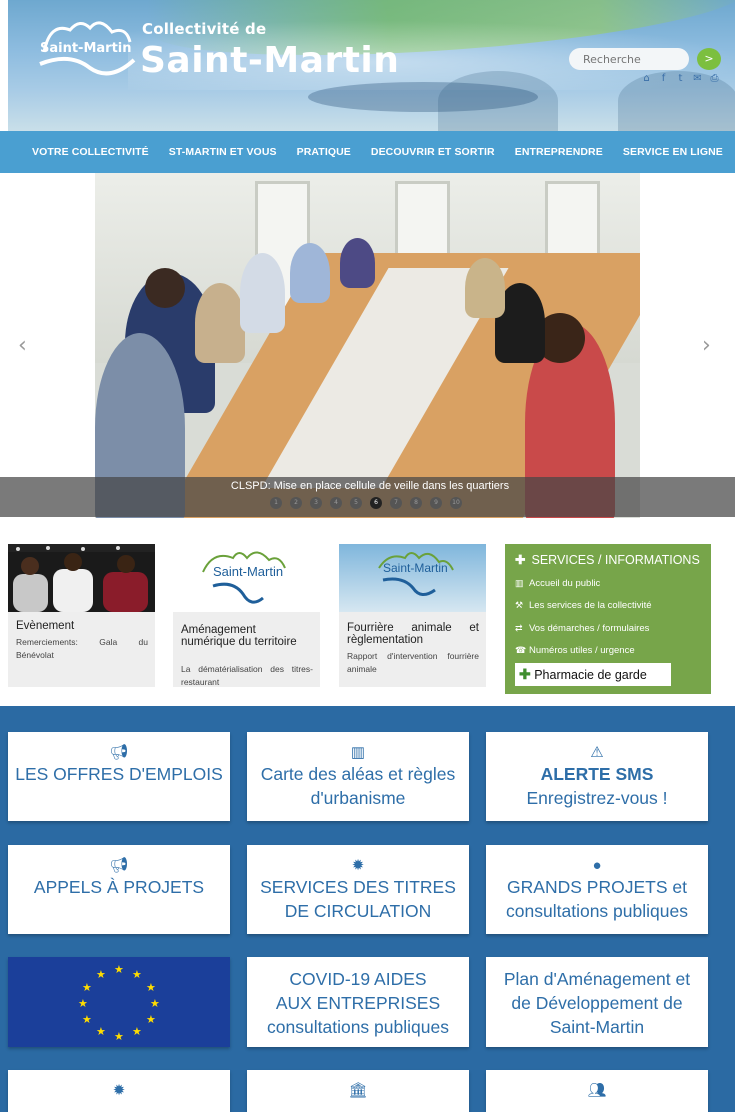 The width and height of the screenshot is (750, 1112). What do you see at coordinates (597, 798) in the screenshot?
I see `card-label: Enregistrez-vous !` at bounding box center [597, 798].